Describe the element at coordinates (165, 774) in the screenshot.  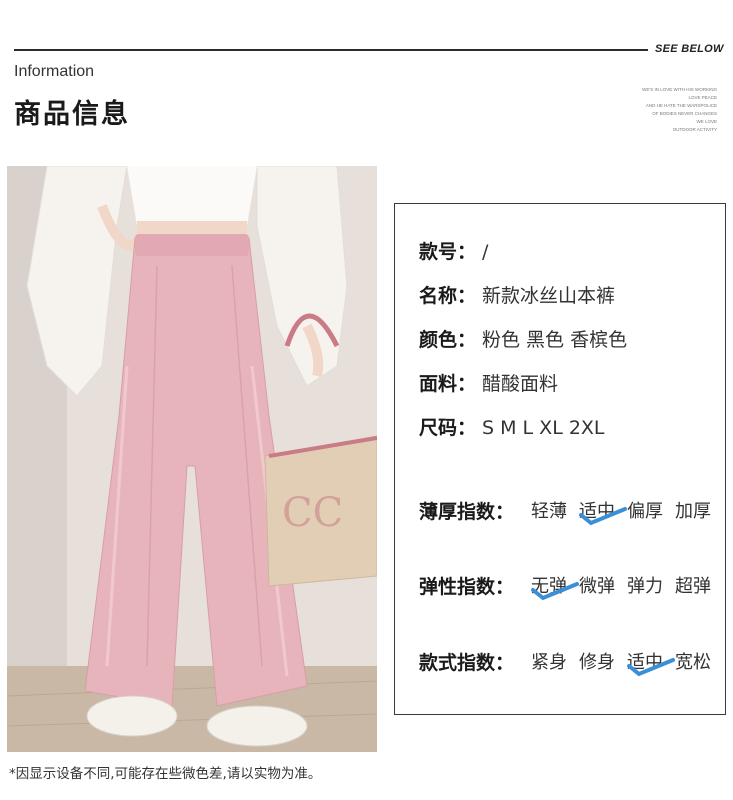
I see `color-disclaimer: *因显示设备不同,可能存在些微色差,请以实物为准。` at that location.